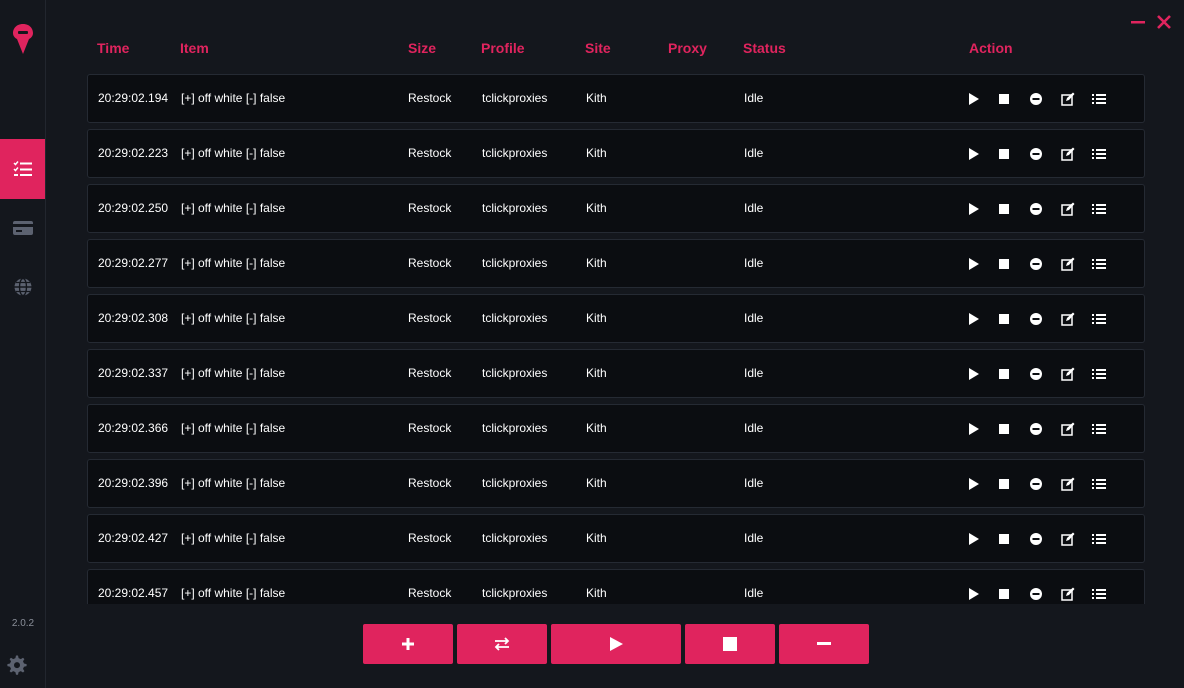 The height and width of the screenshot is (688, 1184). I want to click on sidebar-item-proxies, so click(22, 287).